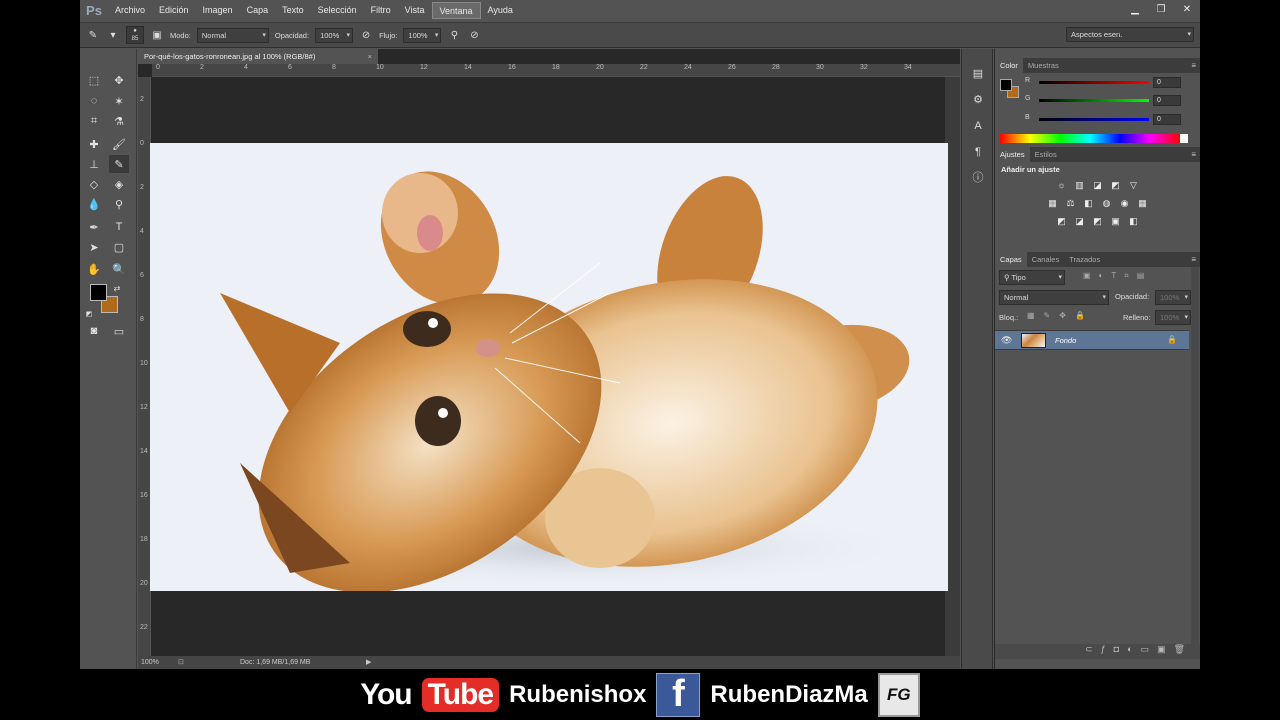 The height and width of the screenshot is (720, 1280). Describe the element at coordinates (1107, 203) in the screenshot. I see `photo-filter-adjust-icon: ◍` at that location.